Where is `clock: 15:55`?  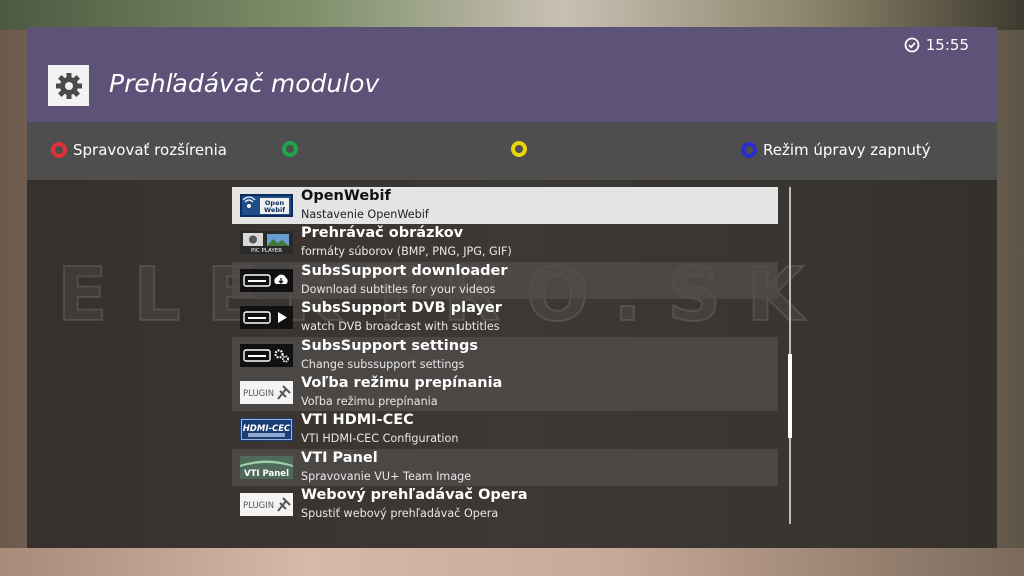
clock: 15:55 is located at coordinates (936, 45).